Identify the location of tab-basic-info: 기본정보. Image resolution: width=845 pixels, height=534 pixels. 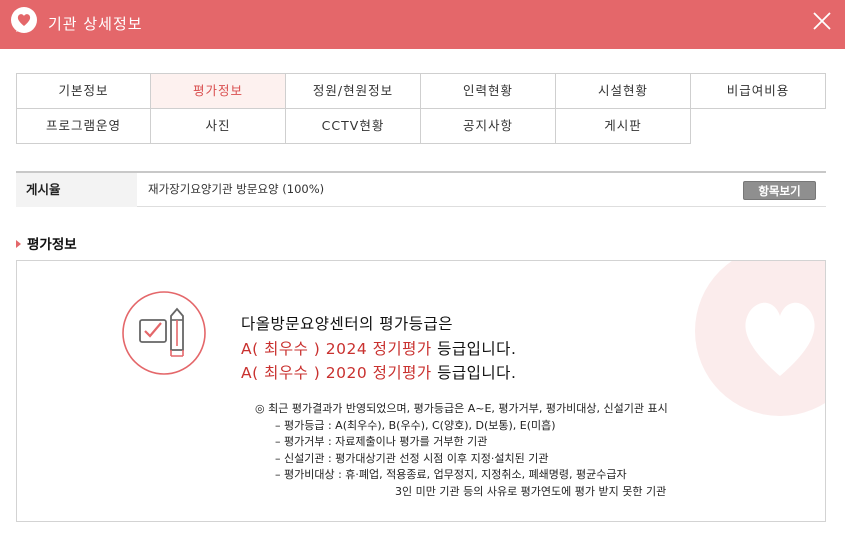
(83, 91).